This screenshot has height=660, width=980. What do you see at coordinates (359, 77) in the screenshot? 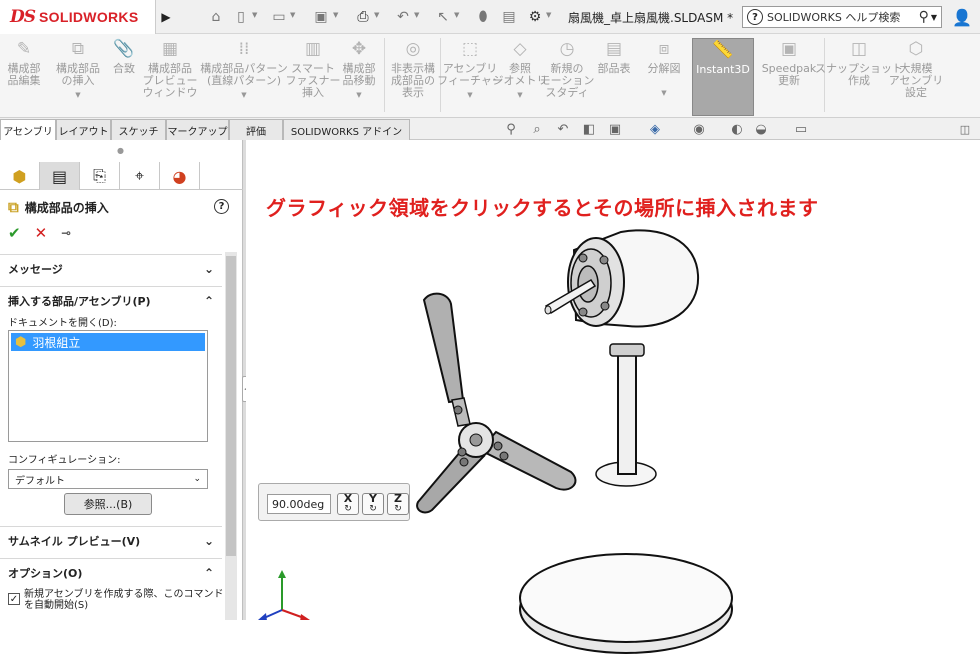
I see `move-component-button: ✥ 構成部 品移動 ▼` at bounding box center [359, 77].